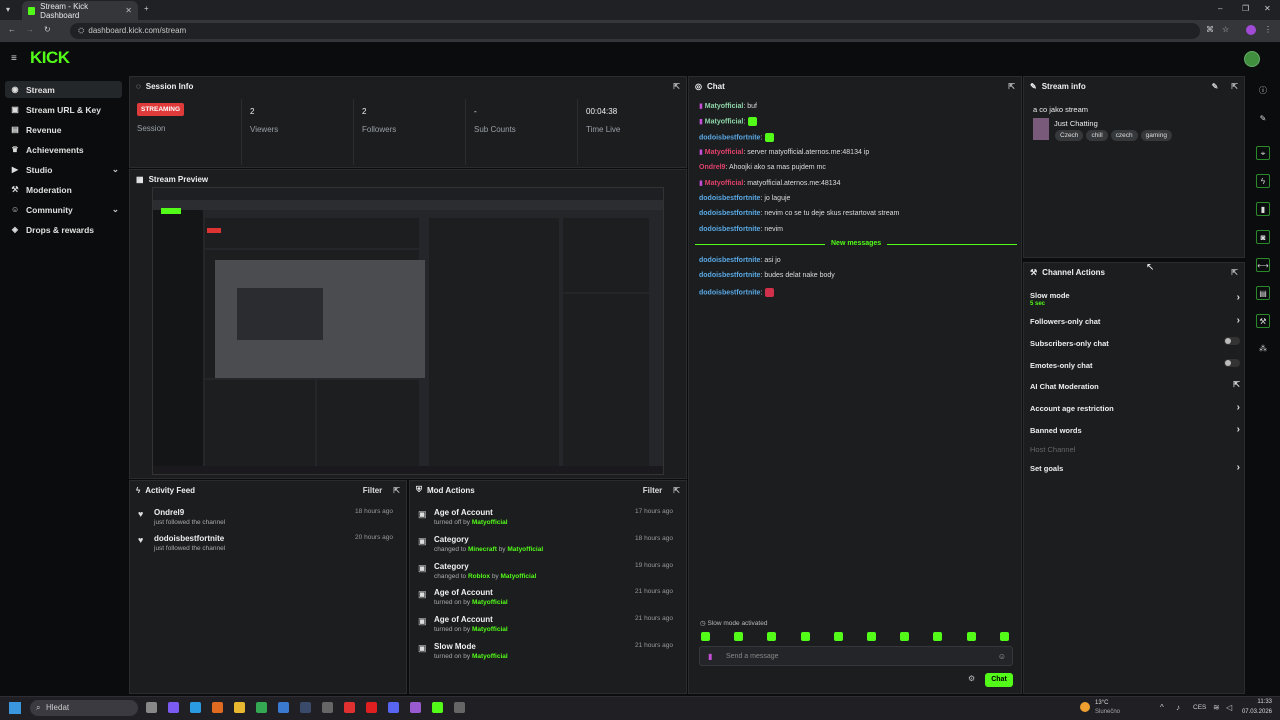  I want to click on clock-time: 11:33, so click(1256, 702).